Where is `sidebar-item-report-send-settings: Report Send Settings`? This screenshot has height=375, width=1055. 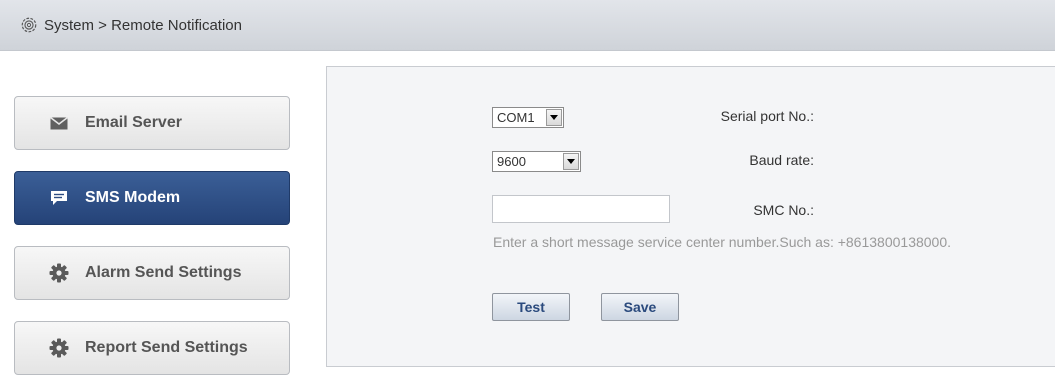 sidebar-item-report-send-settings: Report Send Settings is located at coordinates (152, 348).